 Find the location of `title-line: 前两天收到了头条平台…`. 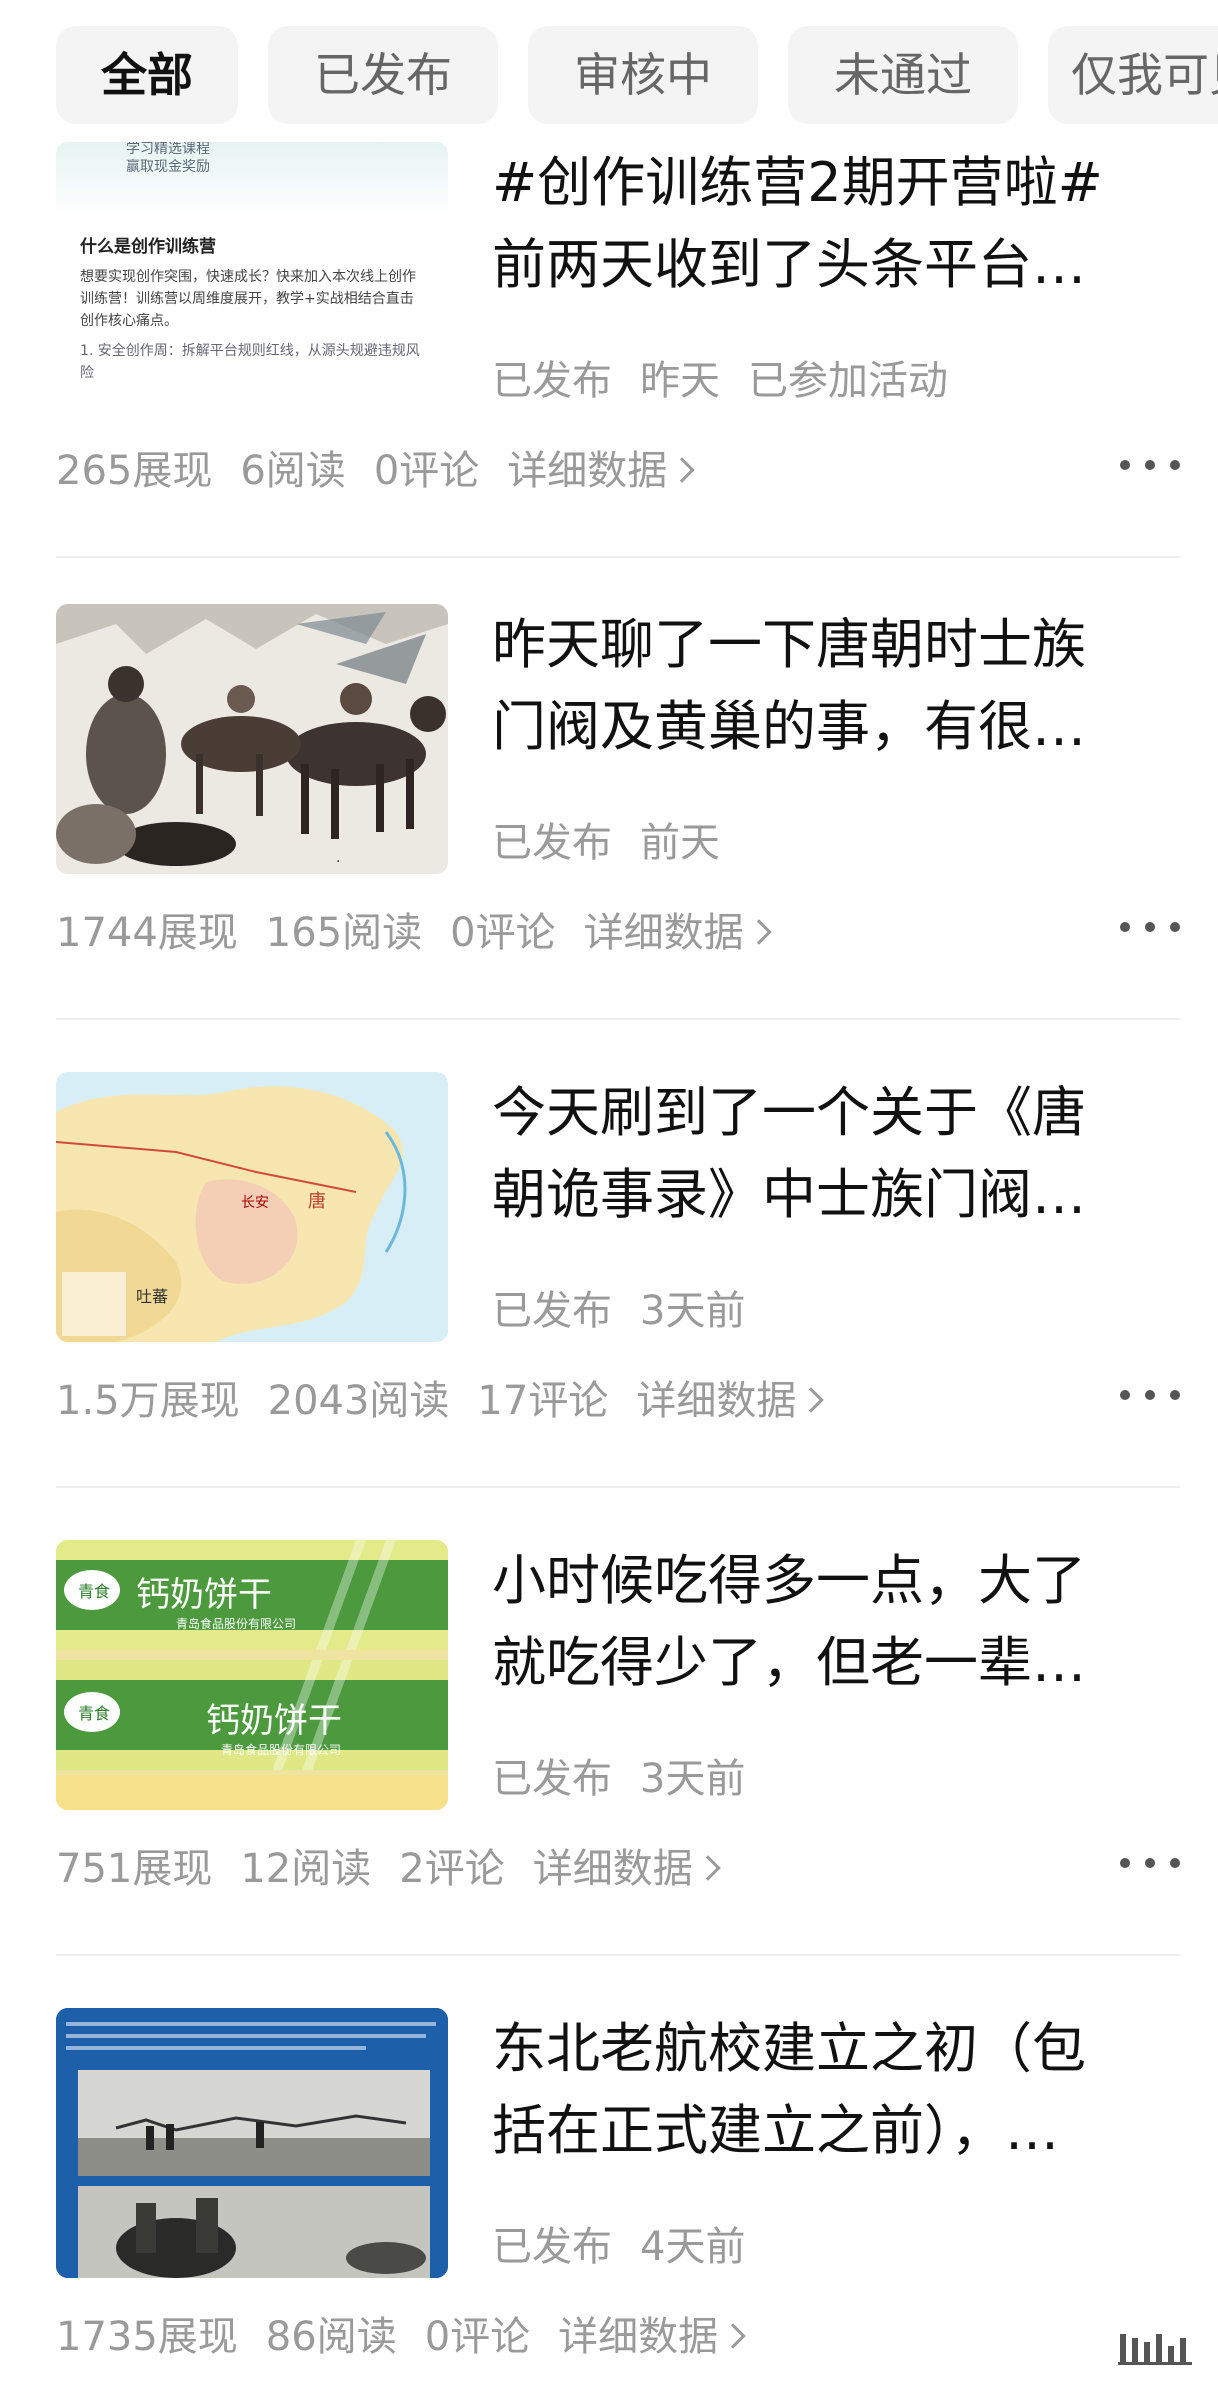

title-line: 前两天收到了头条平台… is located at coordinates (789, 264).